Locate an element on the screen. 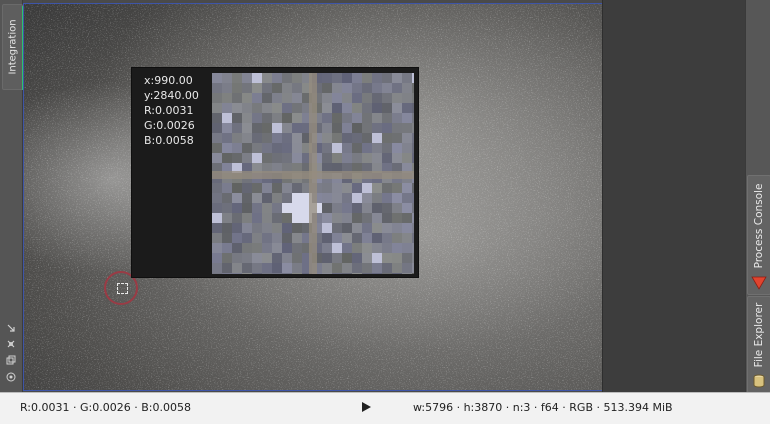  play-icon is located at coordinates (366, 407).